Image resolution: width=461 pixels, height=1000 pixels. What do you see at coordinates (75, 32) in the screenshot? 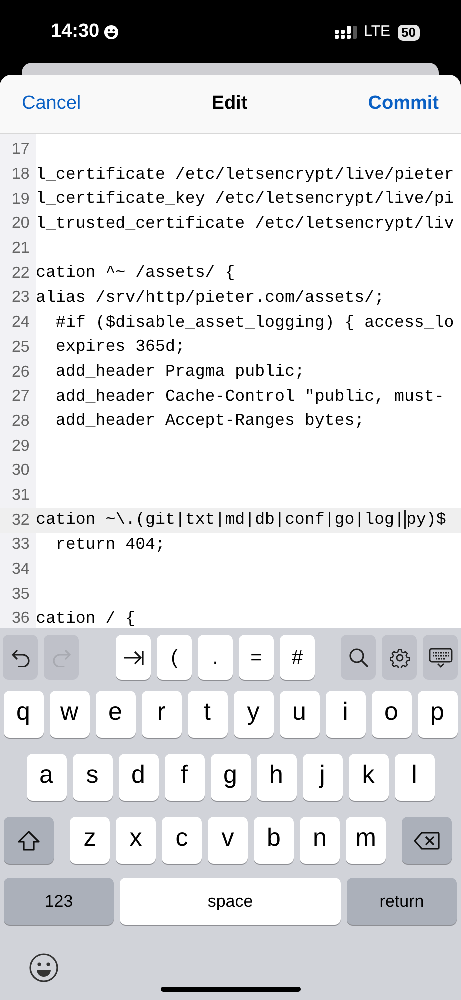
I see `time: 14:30` at bounding box center [75, 32].